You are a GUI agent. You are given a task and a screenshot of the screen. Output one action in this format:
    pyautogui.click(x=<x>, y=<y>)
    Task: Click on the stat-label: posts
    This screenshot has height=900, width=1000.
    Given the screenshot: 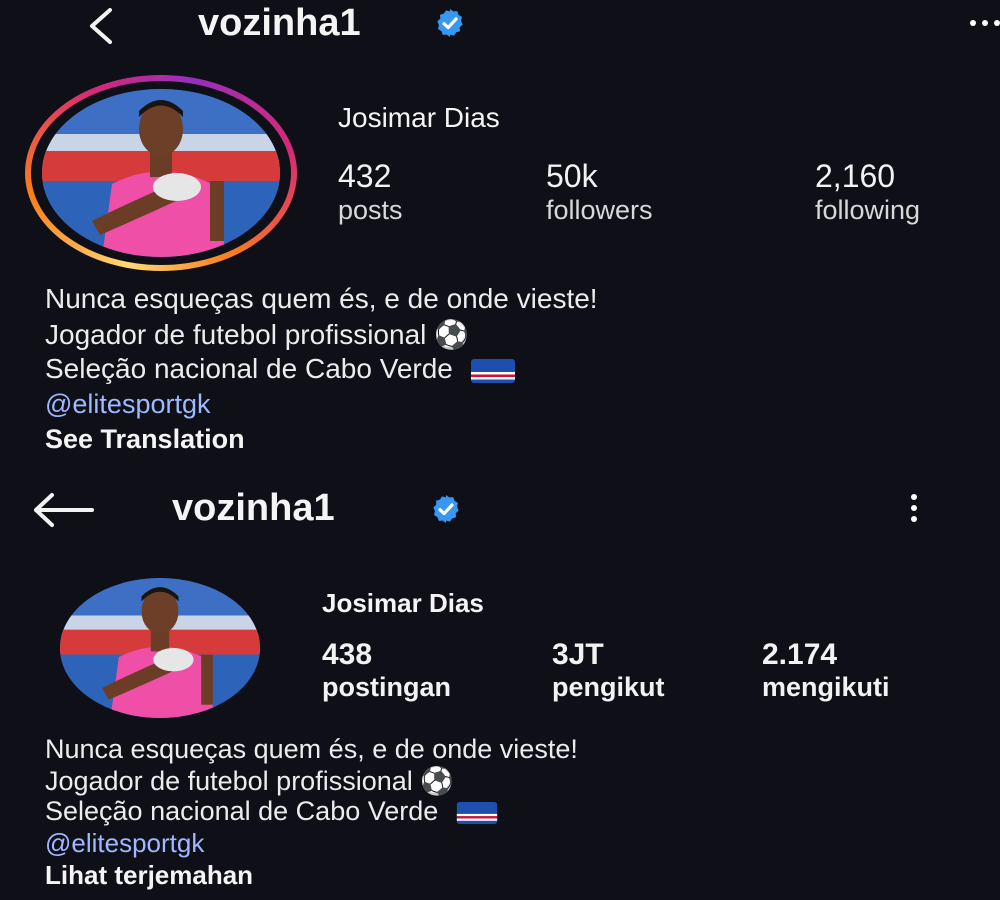 What is the action you would take?
    pyautogui.click(x=370, y=210)
    